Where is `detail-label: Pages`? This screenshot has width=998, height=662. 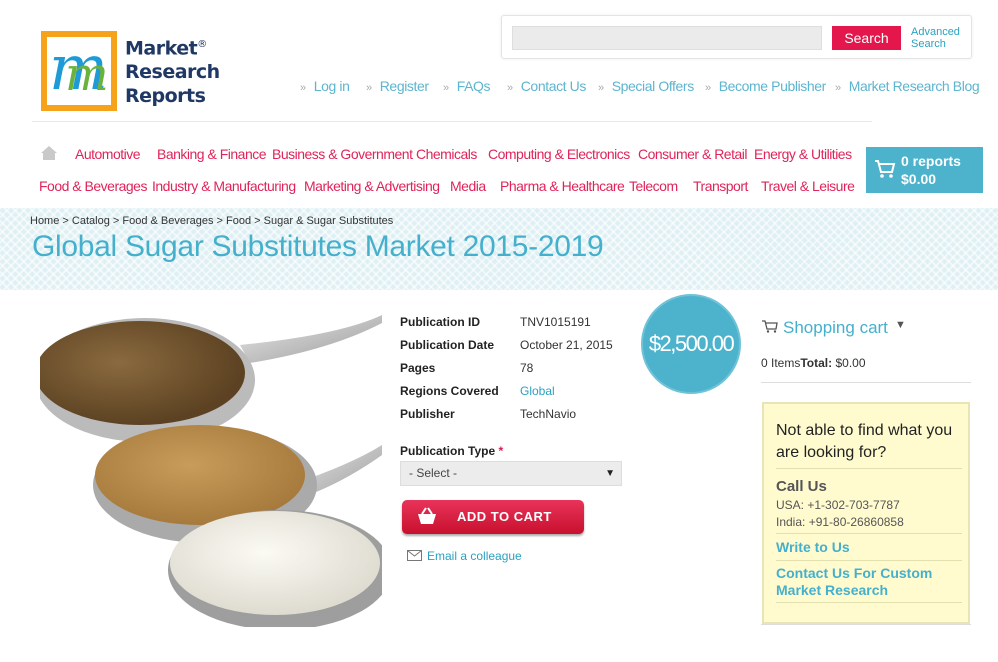 detail-label: Pages is located at coordinates (418, 368).